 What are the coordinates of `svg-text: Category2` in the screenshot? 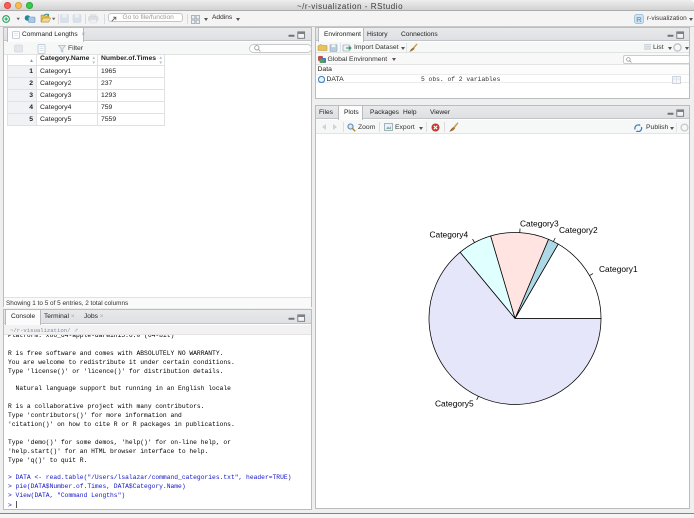 It's located at (578, 230).